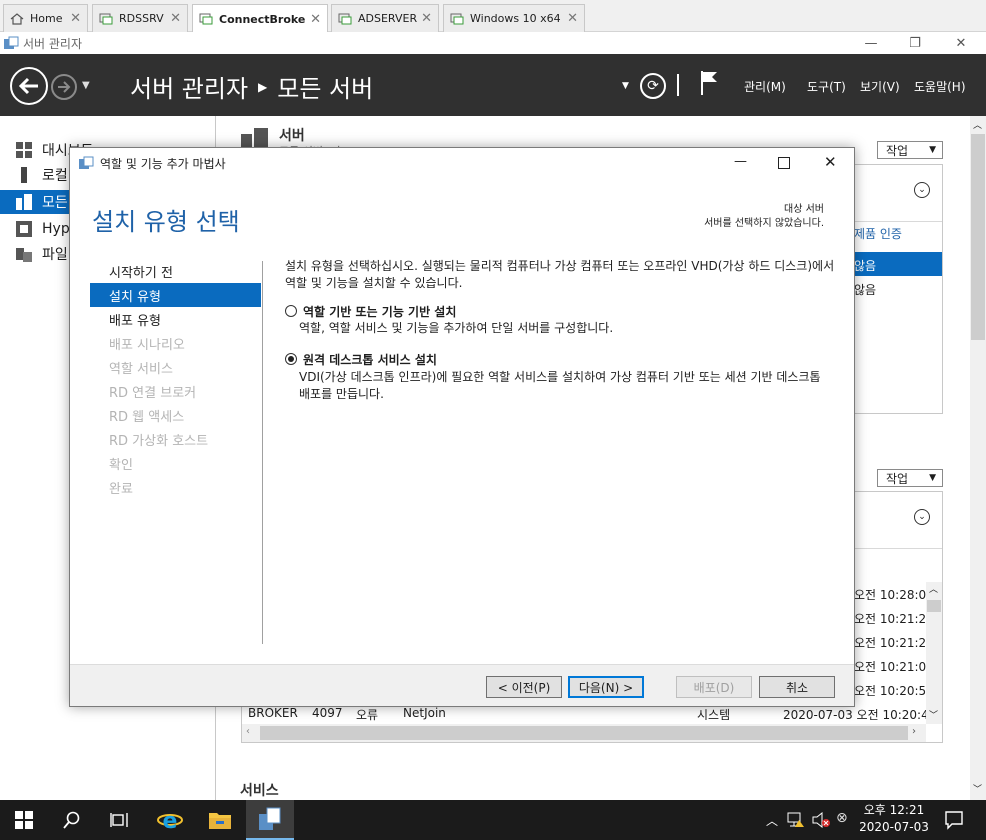  I want to click on maximize-icon, so click(784, 163).